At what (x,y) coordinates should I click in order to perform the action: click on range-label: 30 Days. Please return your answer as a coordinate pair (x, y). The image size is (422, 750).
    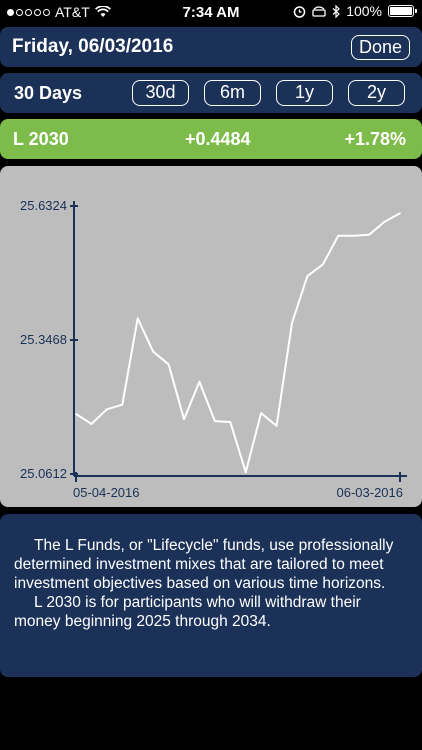
    Looking at the image, I should click on (48, 92).